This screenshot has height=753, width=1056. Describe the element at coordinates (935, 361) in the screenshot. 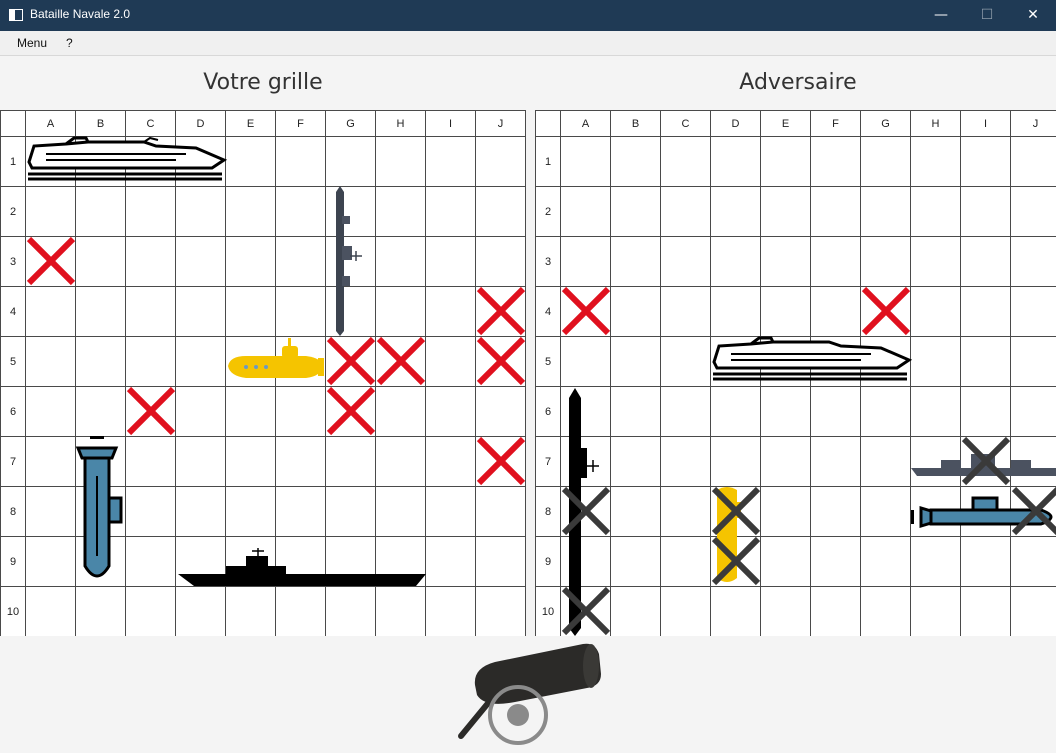

I see `opponent-cell-H5` at that location.